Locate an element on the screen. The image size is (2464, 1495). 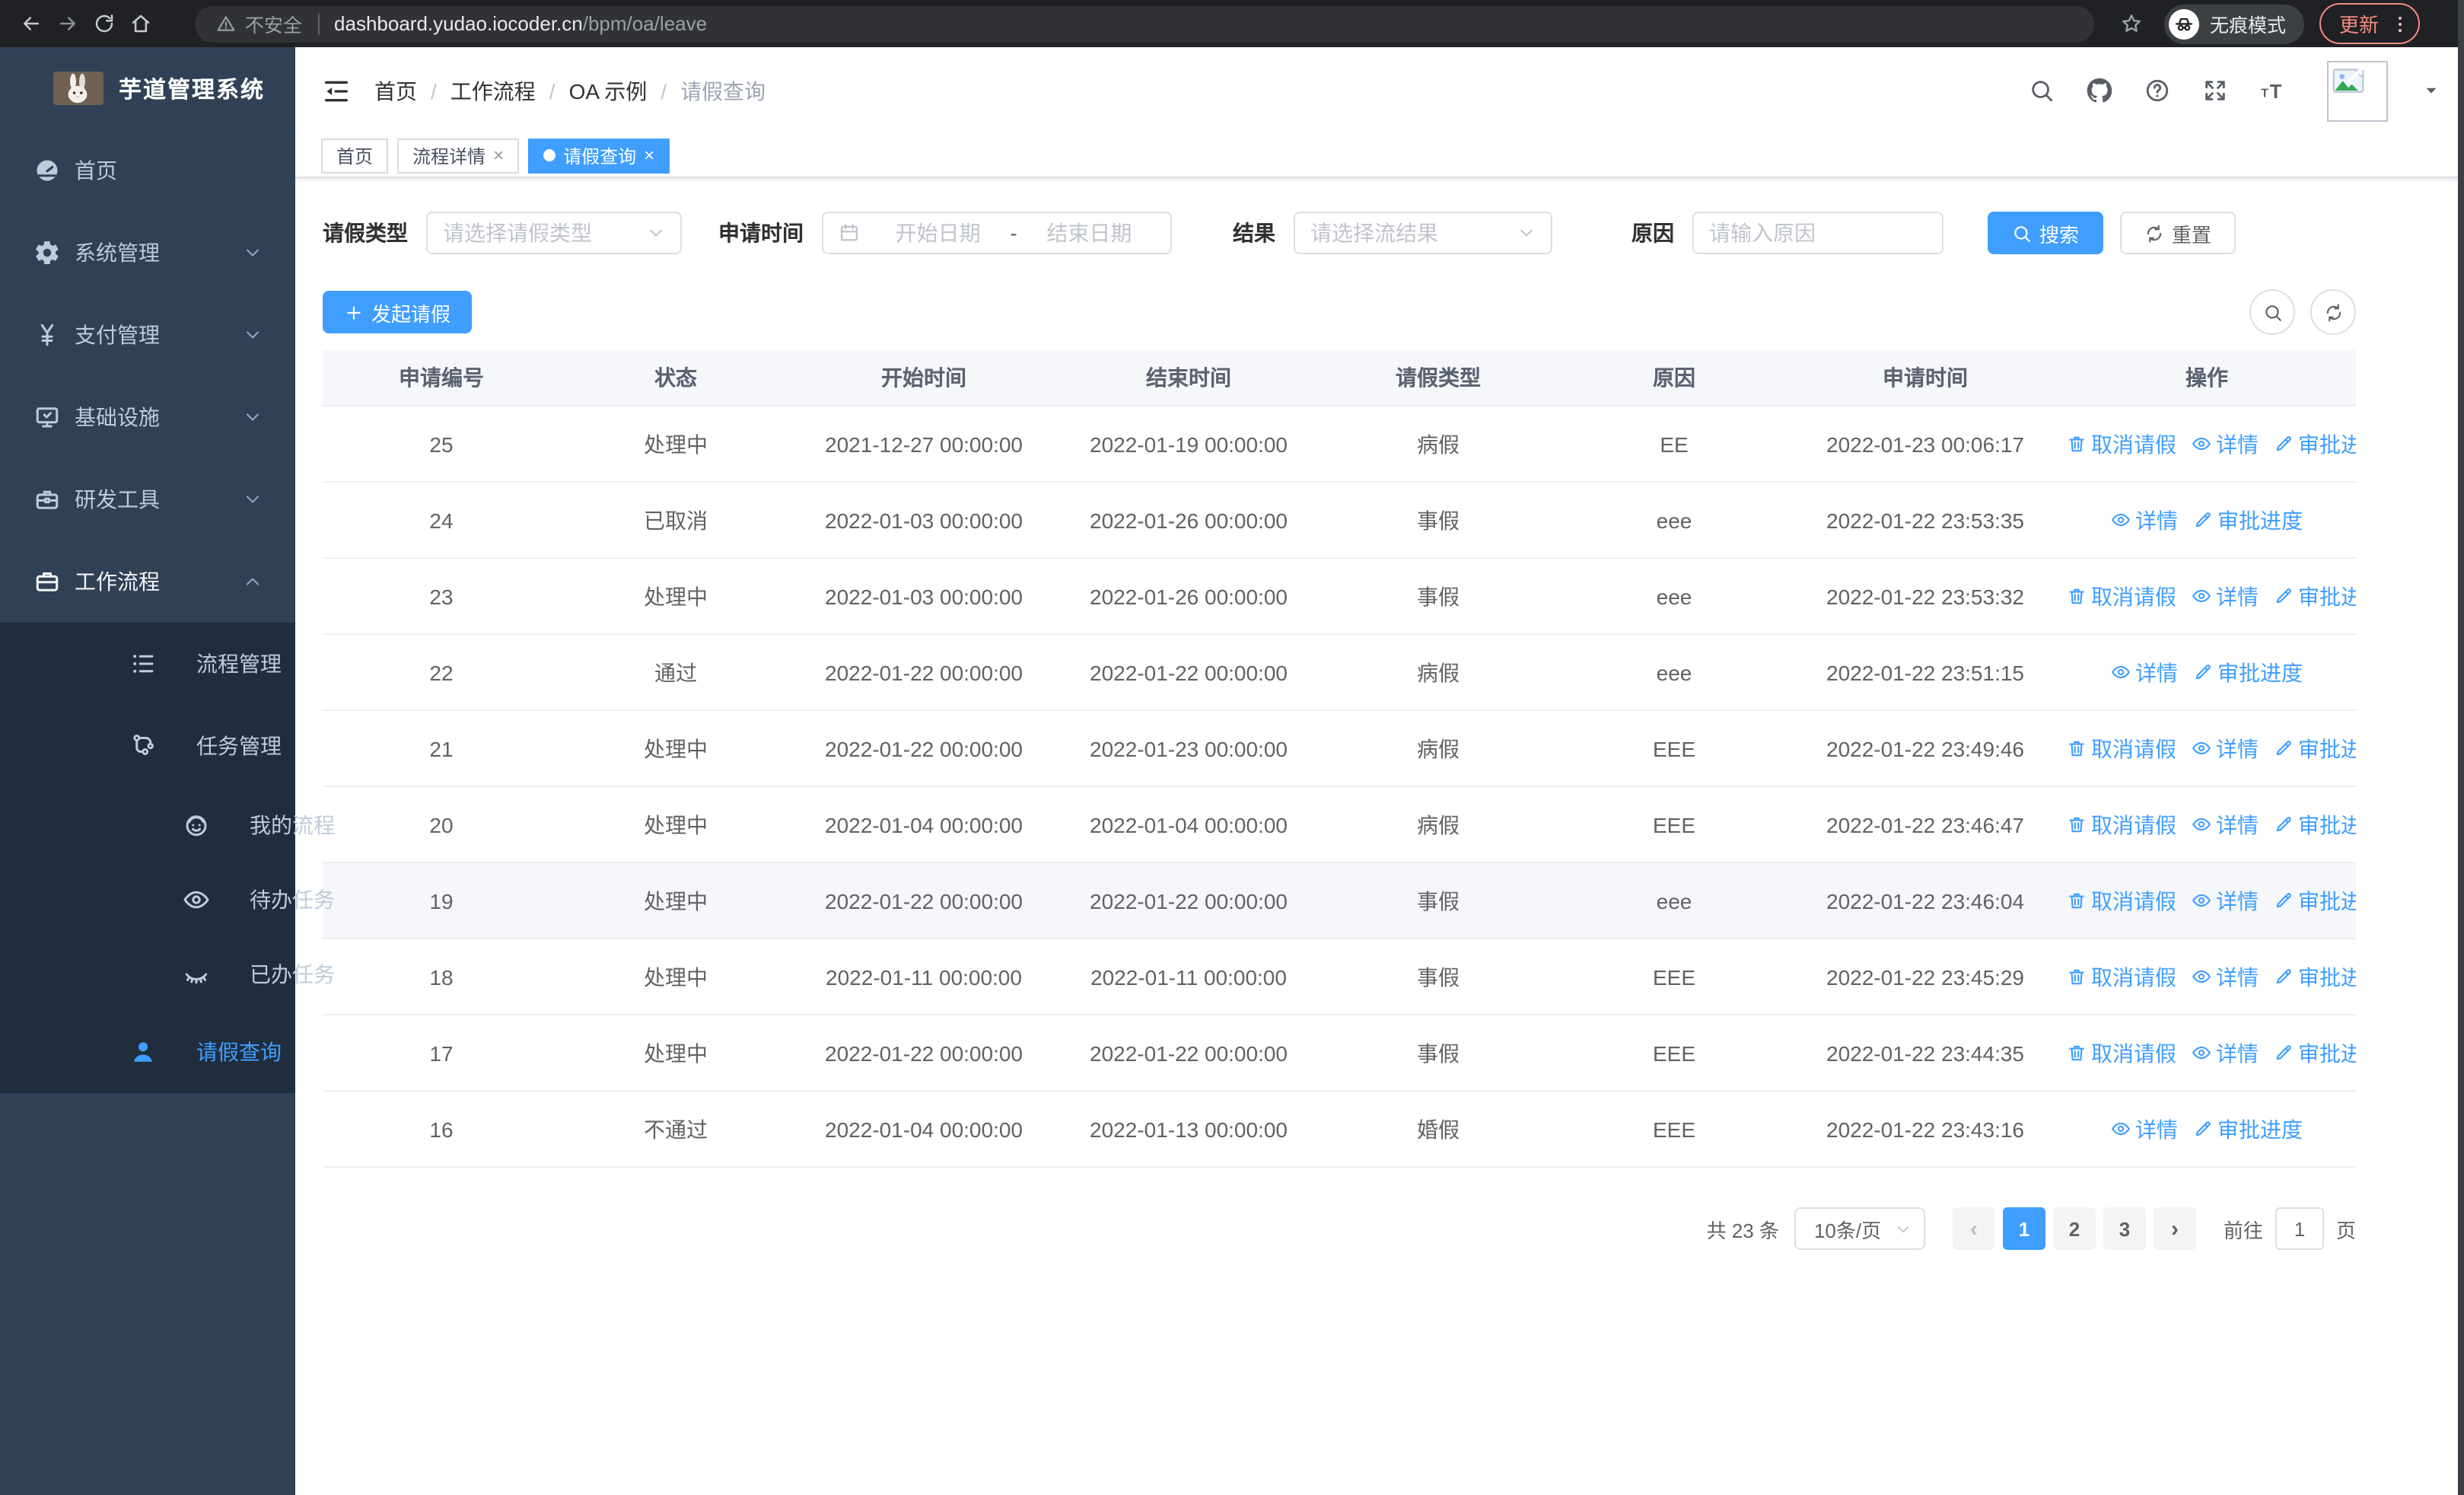
cell-no: 22 is located at coordinates (441, 673).